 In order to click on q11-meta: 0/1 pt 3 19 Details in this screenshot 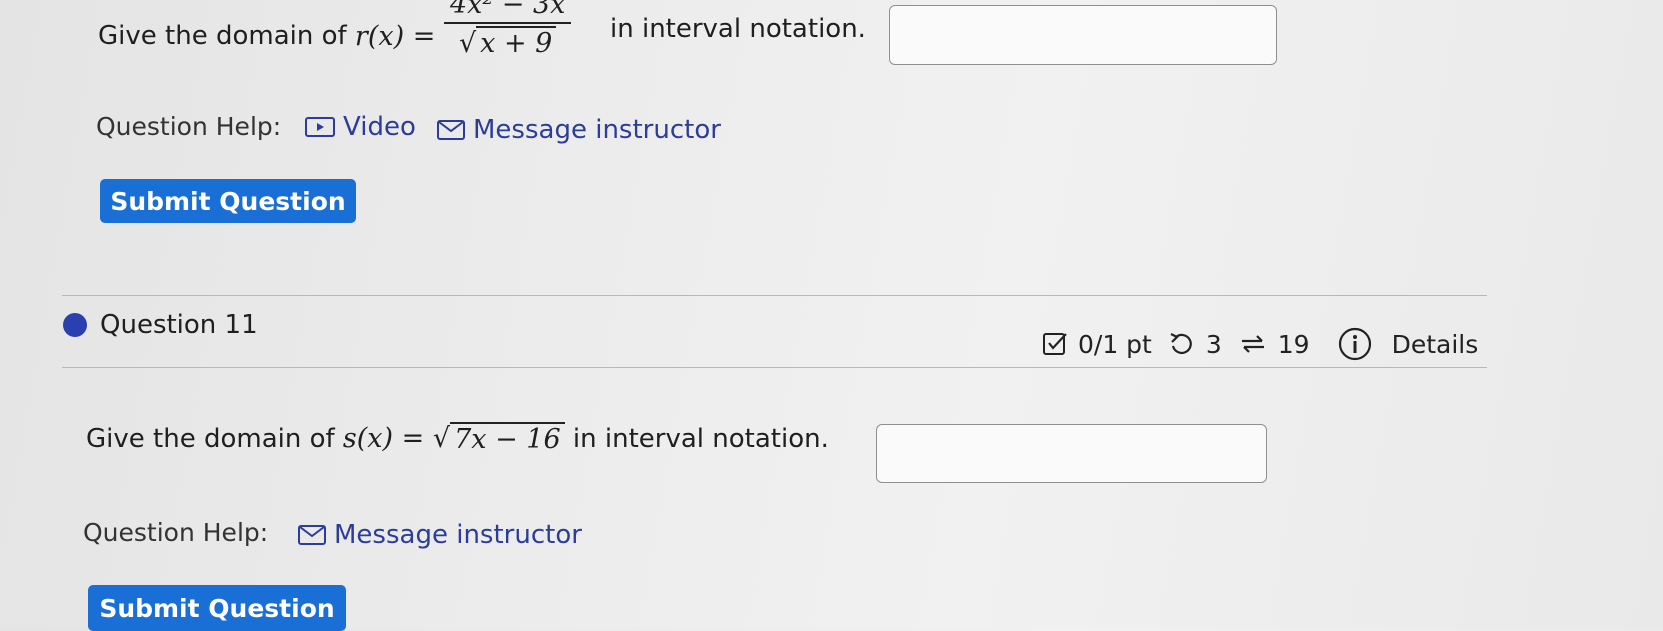, I will do `click(1260, 344)`.